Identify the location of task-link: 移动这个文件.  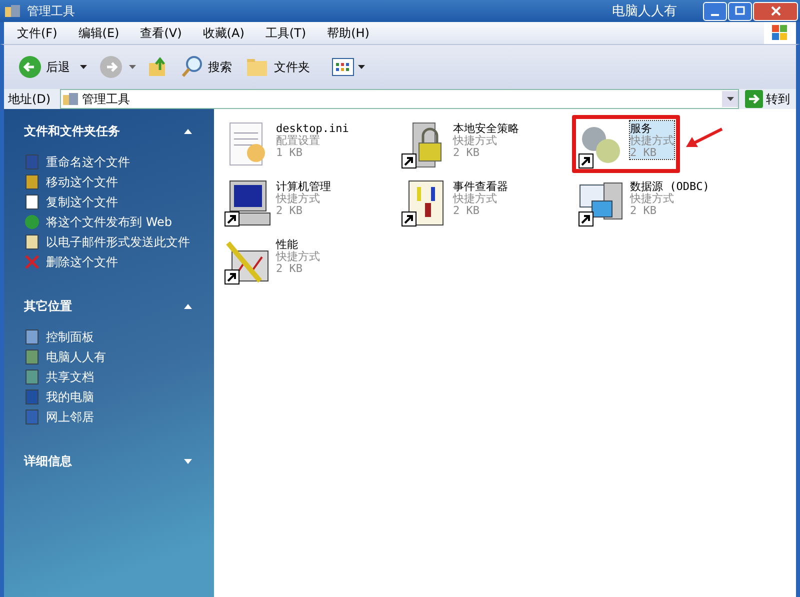
(82, 182).